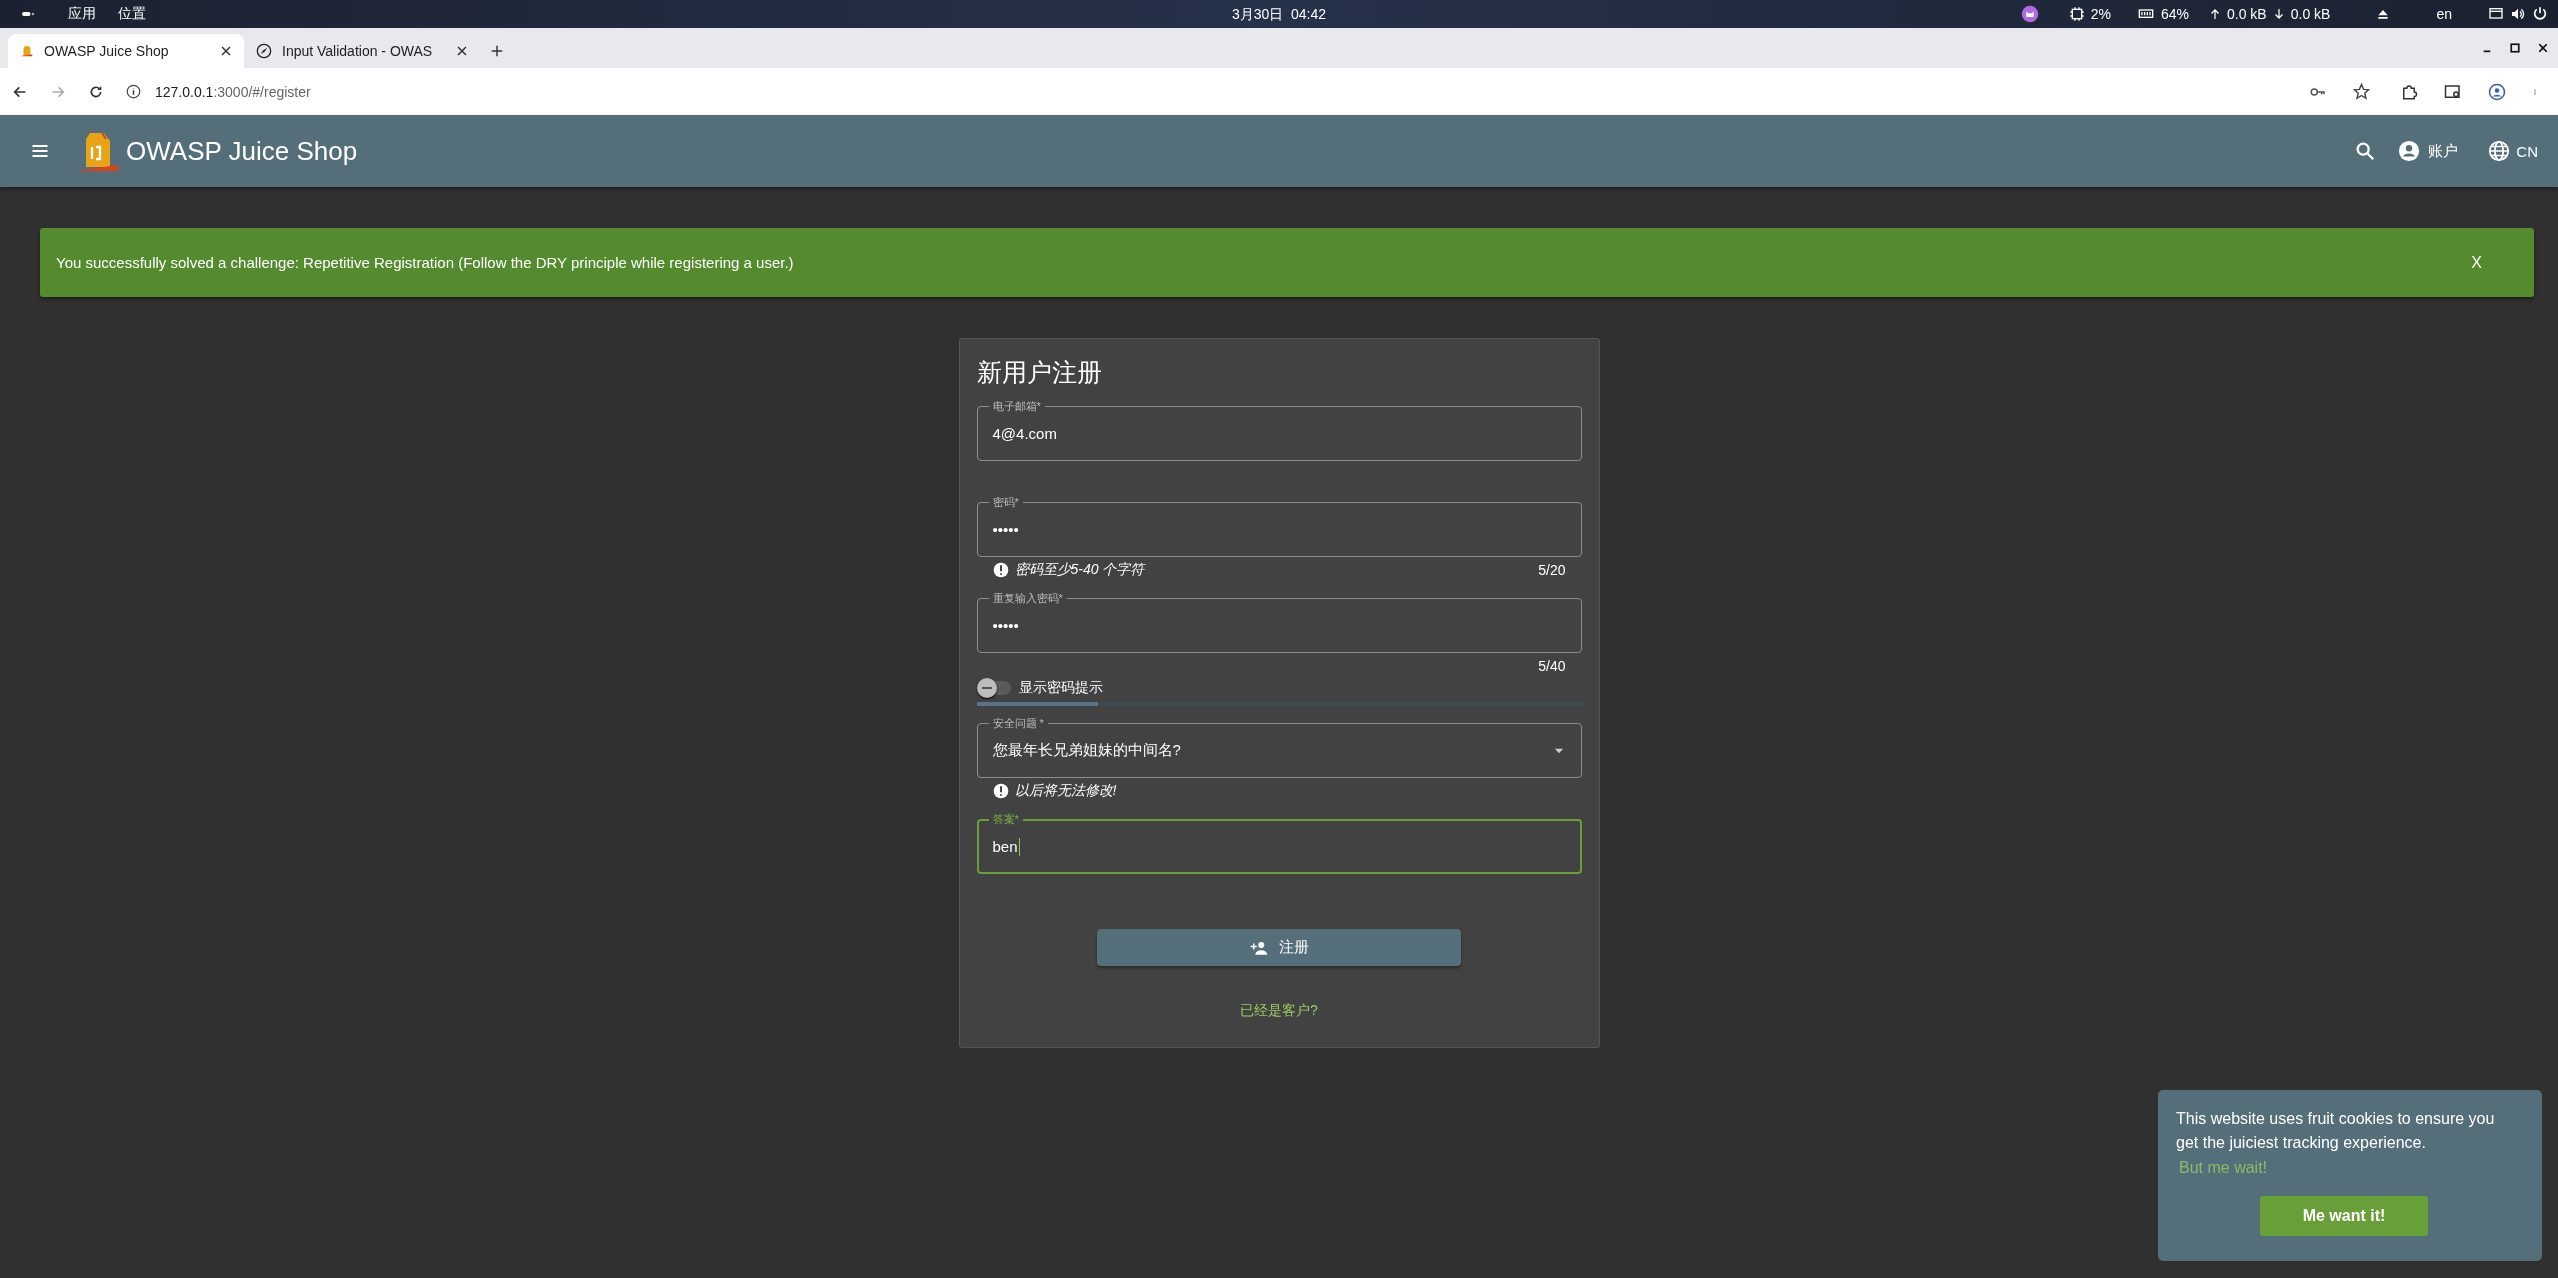 The width and height of the screenshot is (2558, 1278). Describe the element at coordinates (2513, 151) in the screenshot. I see `language-button: CN` at that location.